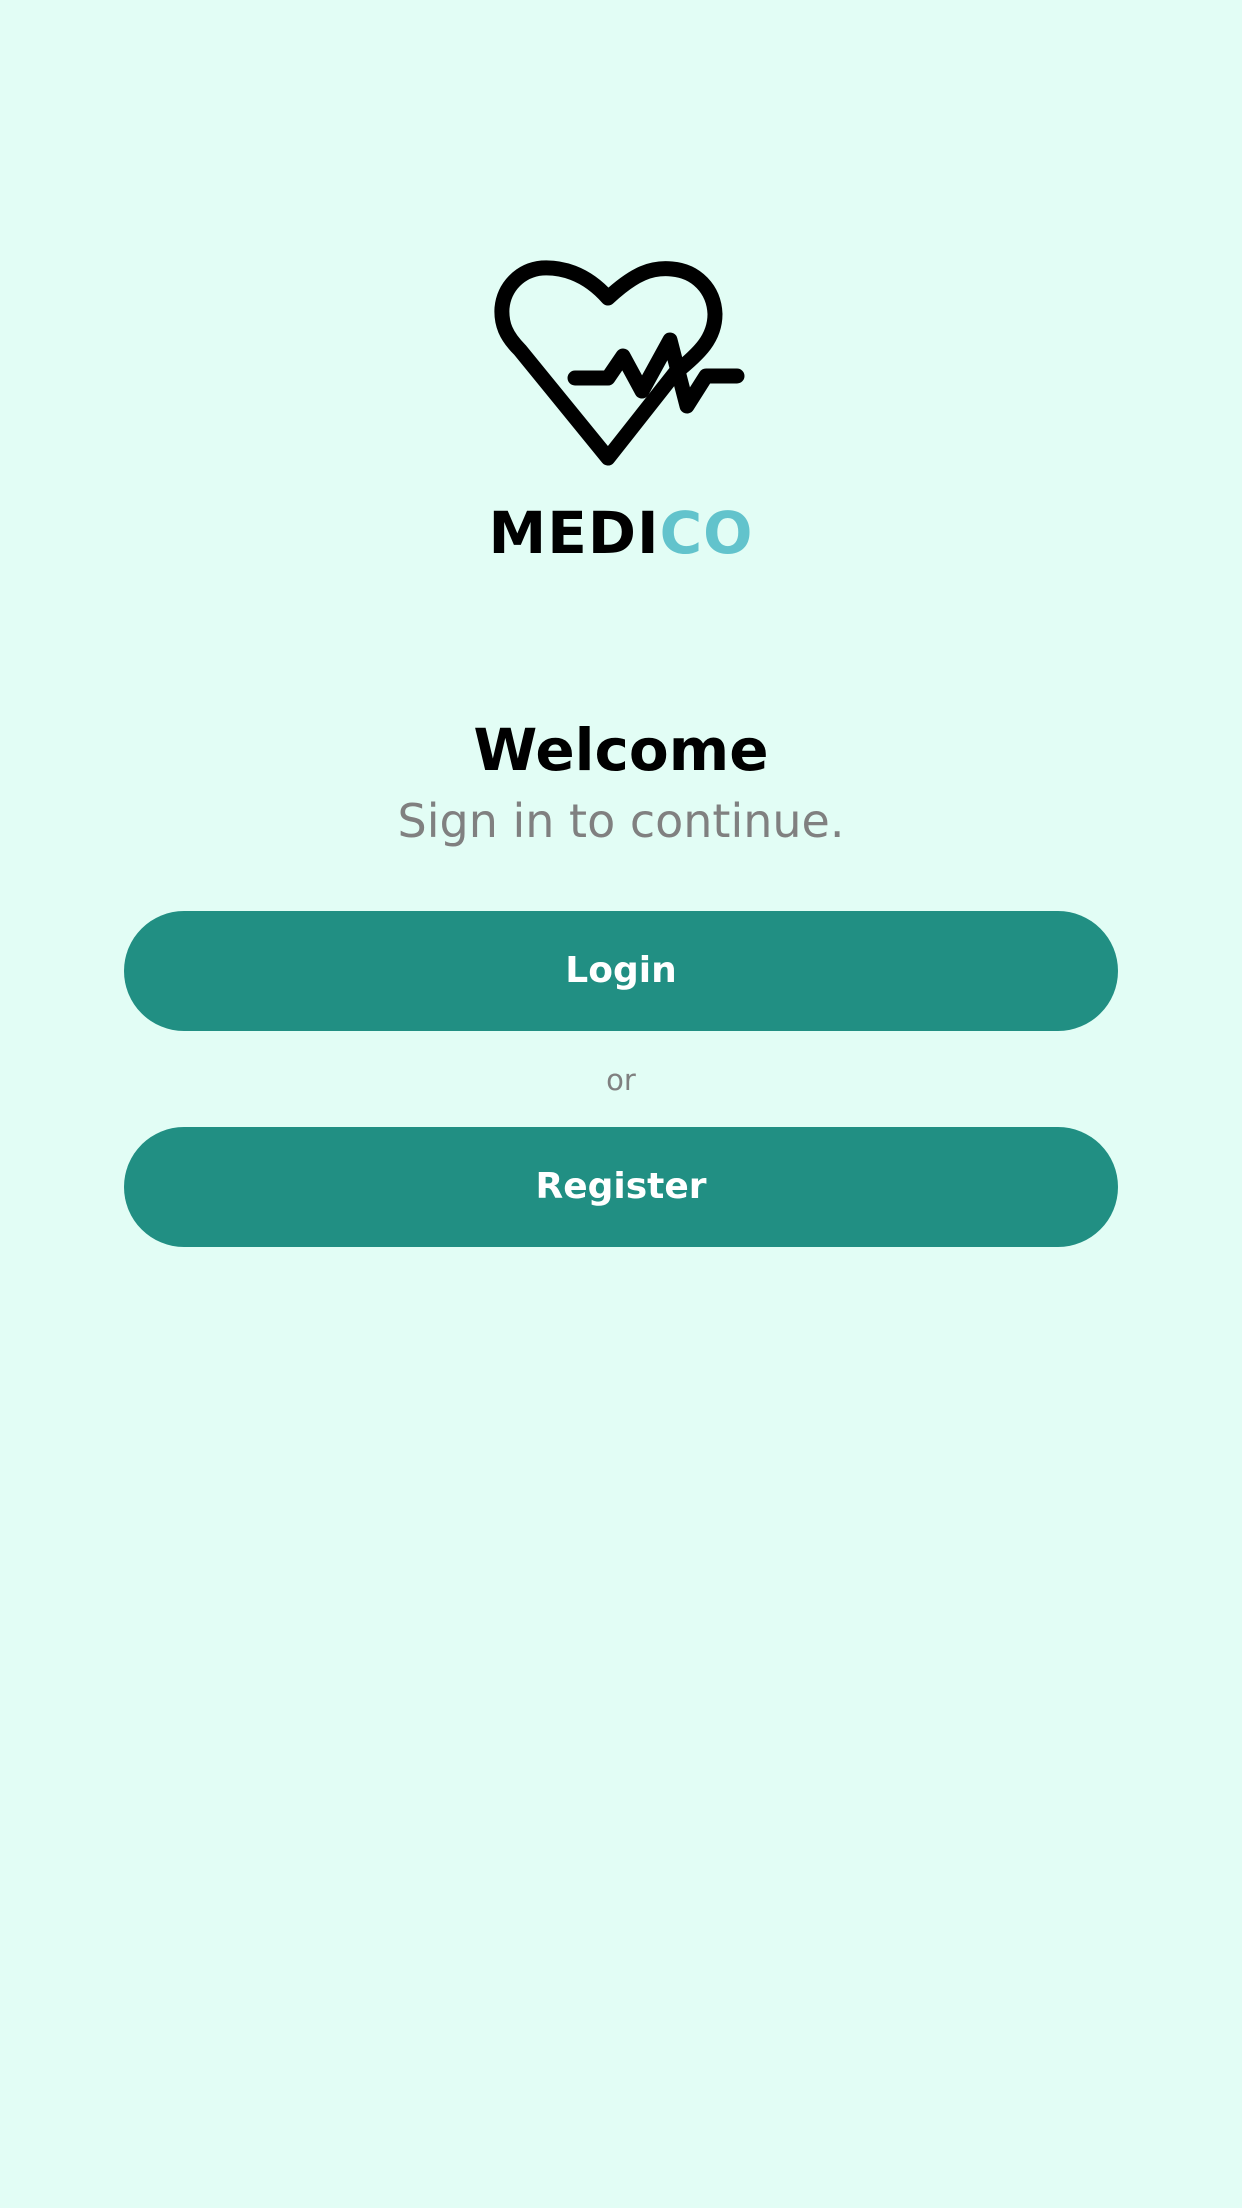 The image size is (1242, 2208). Describe the element at coordinates (621, 1187) in the screenshot. I see `register-button: Register` at that location.